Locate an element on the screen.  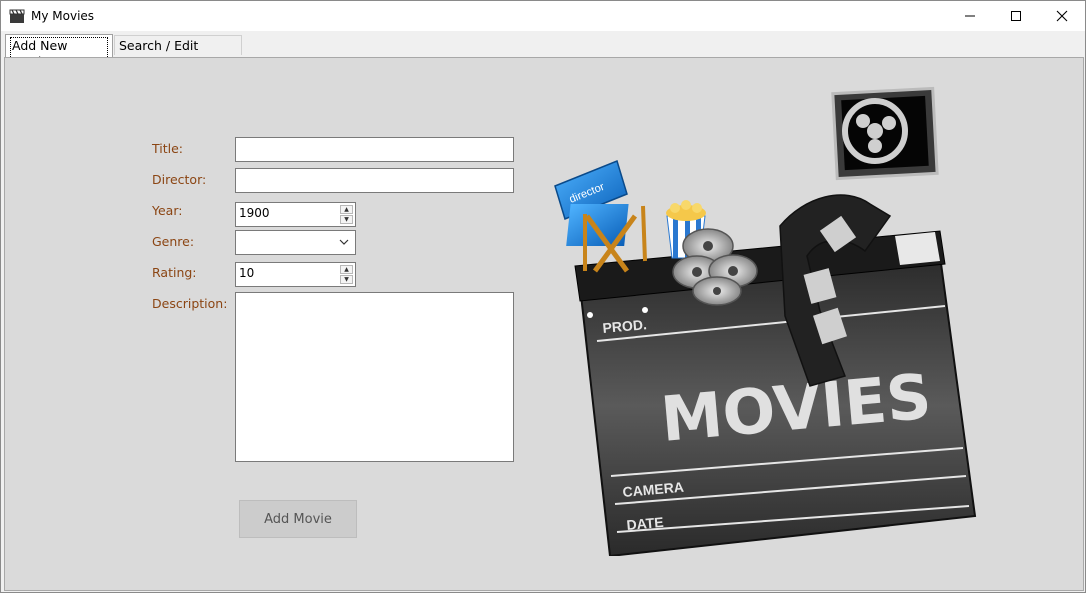
year-decrement-button: ▼ is located at coordinates (346, 219).